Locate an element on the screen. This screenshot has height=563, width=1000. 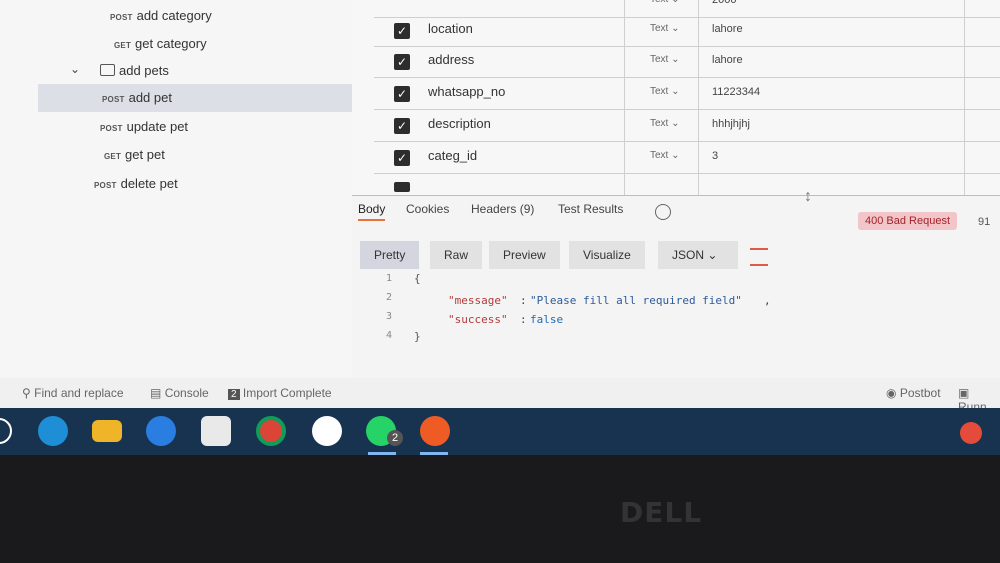
view-visualize-button: Visualize is located at coordinates (607, 255).